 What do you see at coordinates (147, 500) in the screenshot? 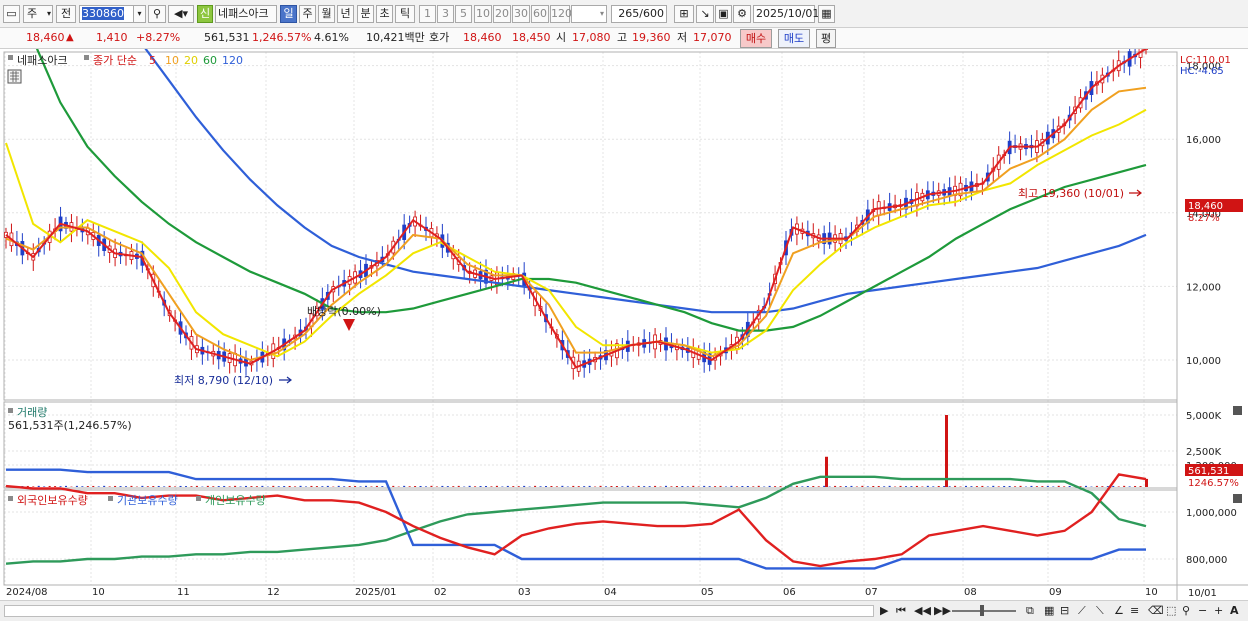
I see `institution-legend: 기관보유수량` at bounding box center [147, 500].